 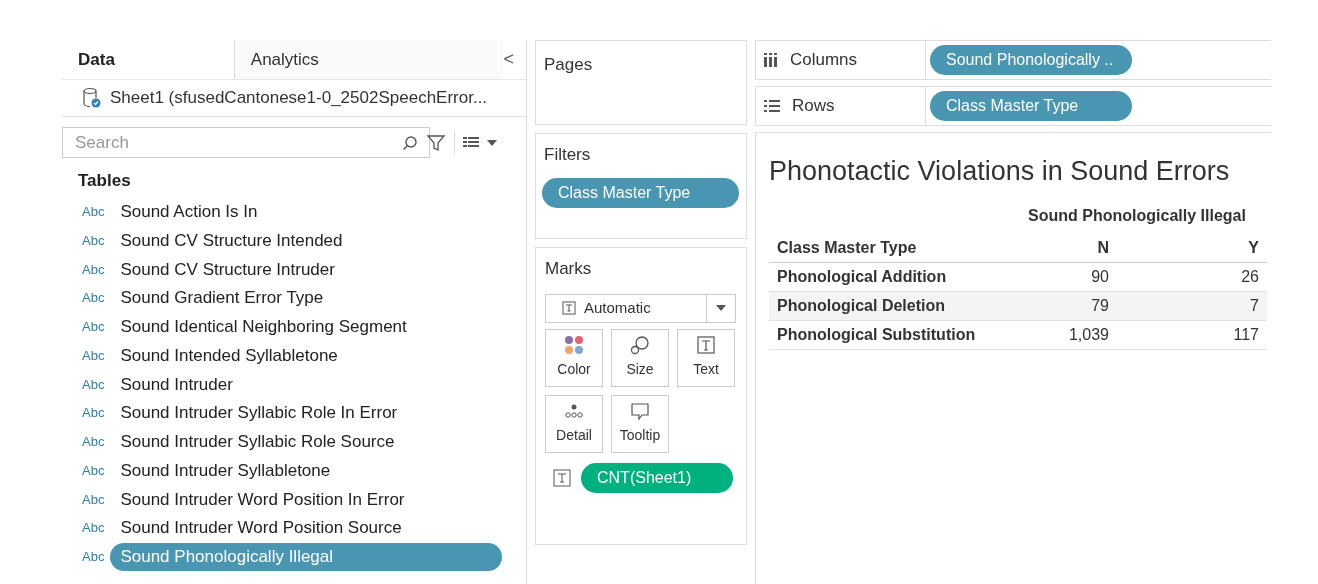 What do you see at coordinates (104, 181) in the screenshot?
I see `section-heading: Tables` at bounding box center [104, 181].